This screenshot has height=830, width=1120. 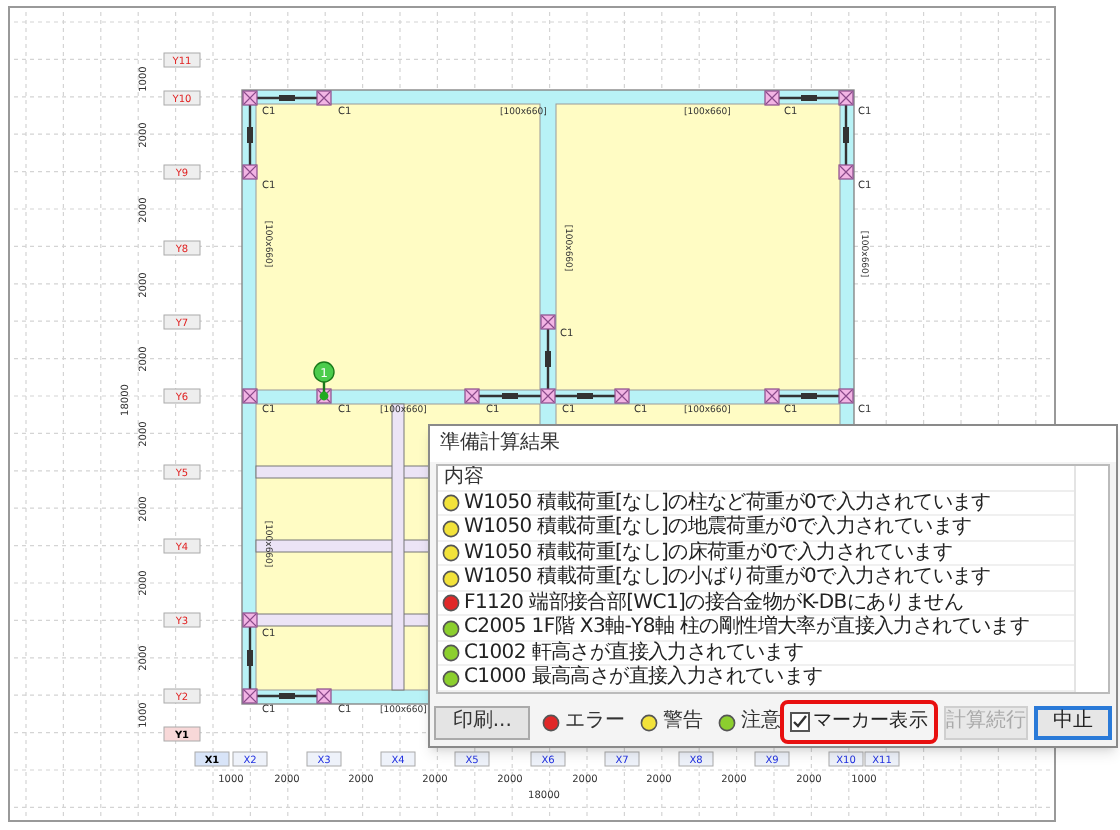 What do you see at coordinates (500, 443) in the screenshot?
I see `dialog-title: 準備計算結果` at bounding box center [500, 443].